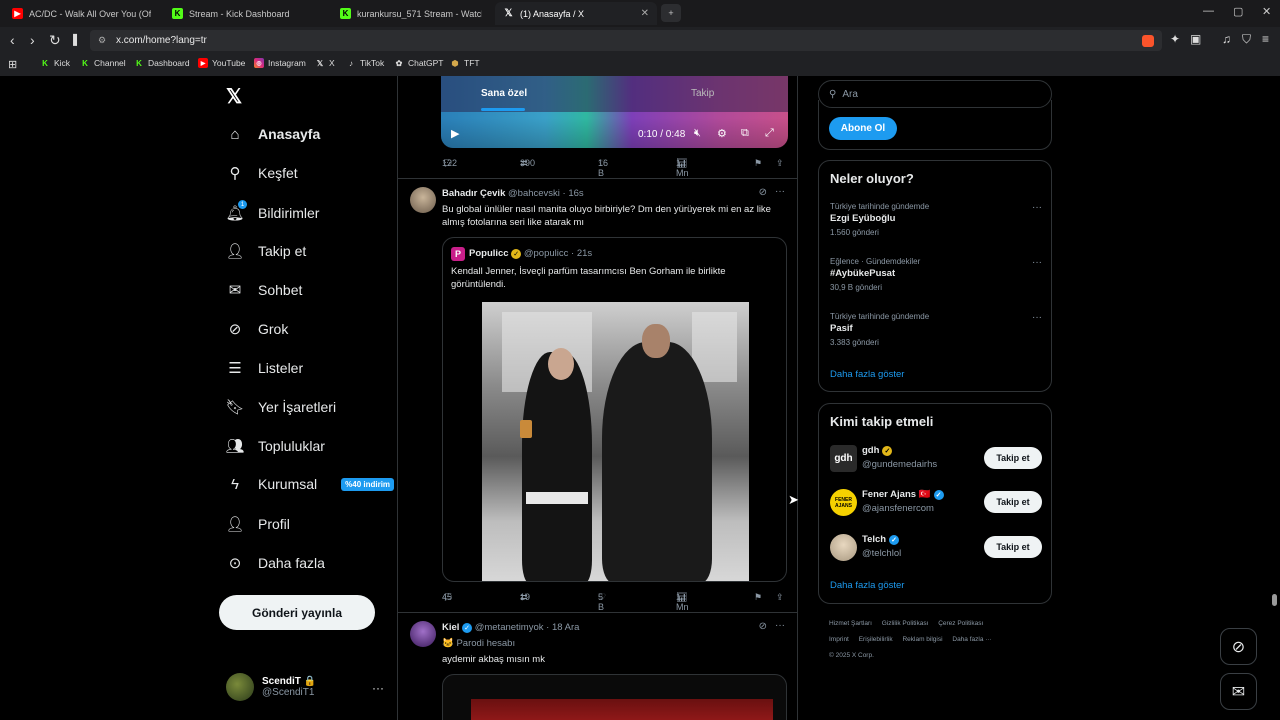 This screenshot has width=1280, height=720. I want to click on kick-icon: K, so click(85, 63).